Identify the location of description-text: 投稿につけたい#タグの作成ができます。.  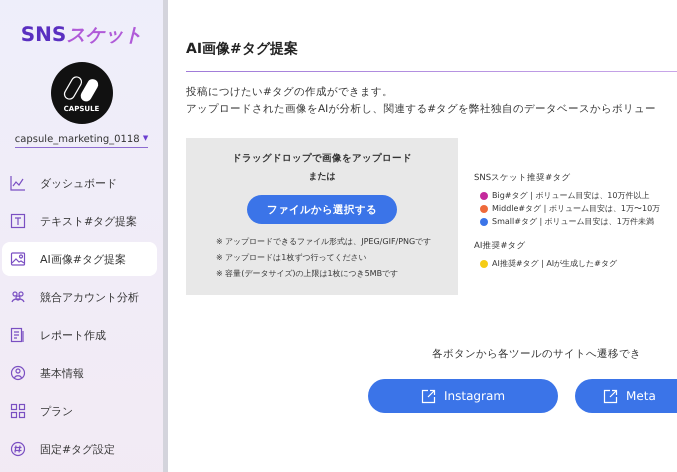
(290, 92).